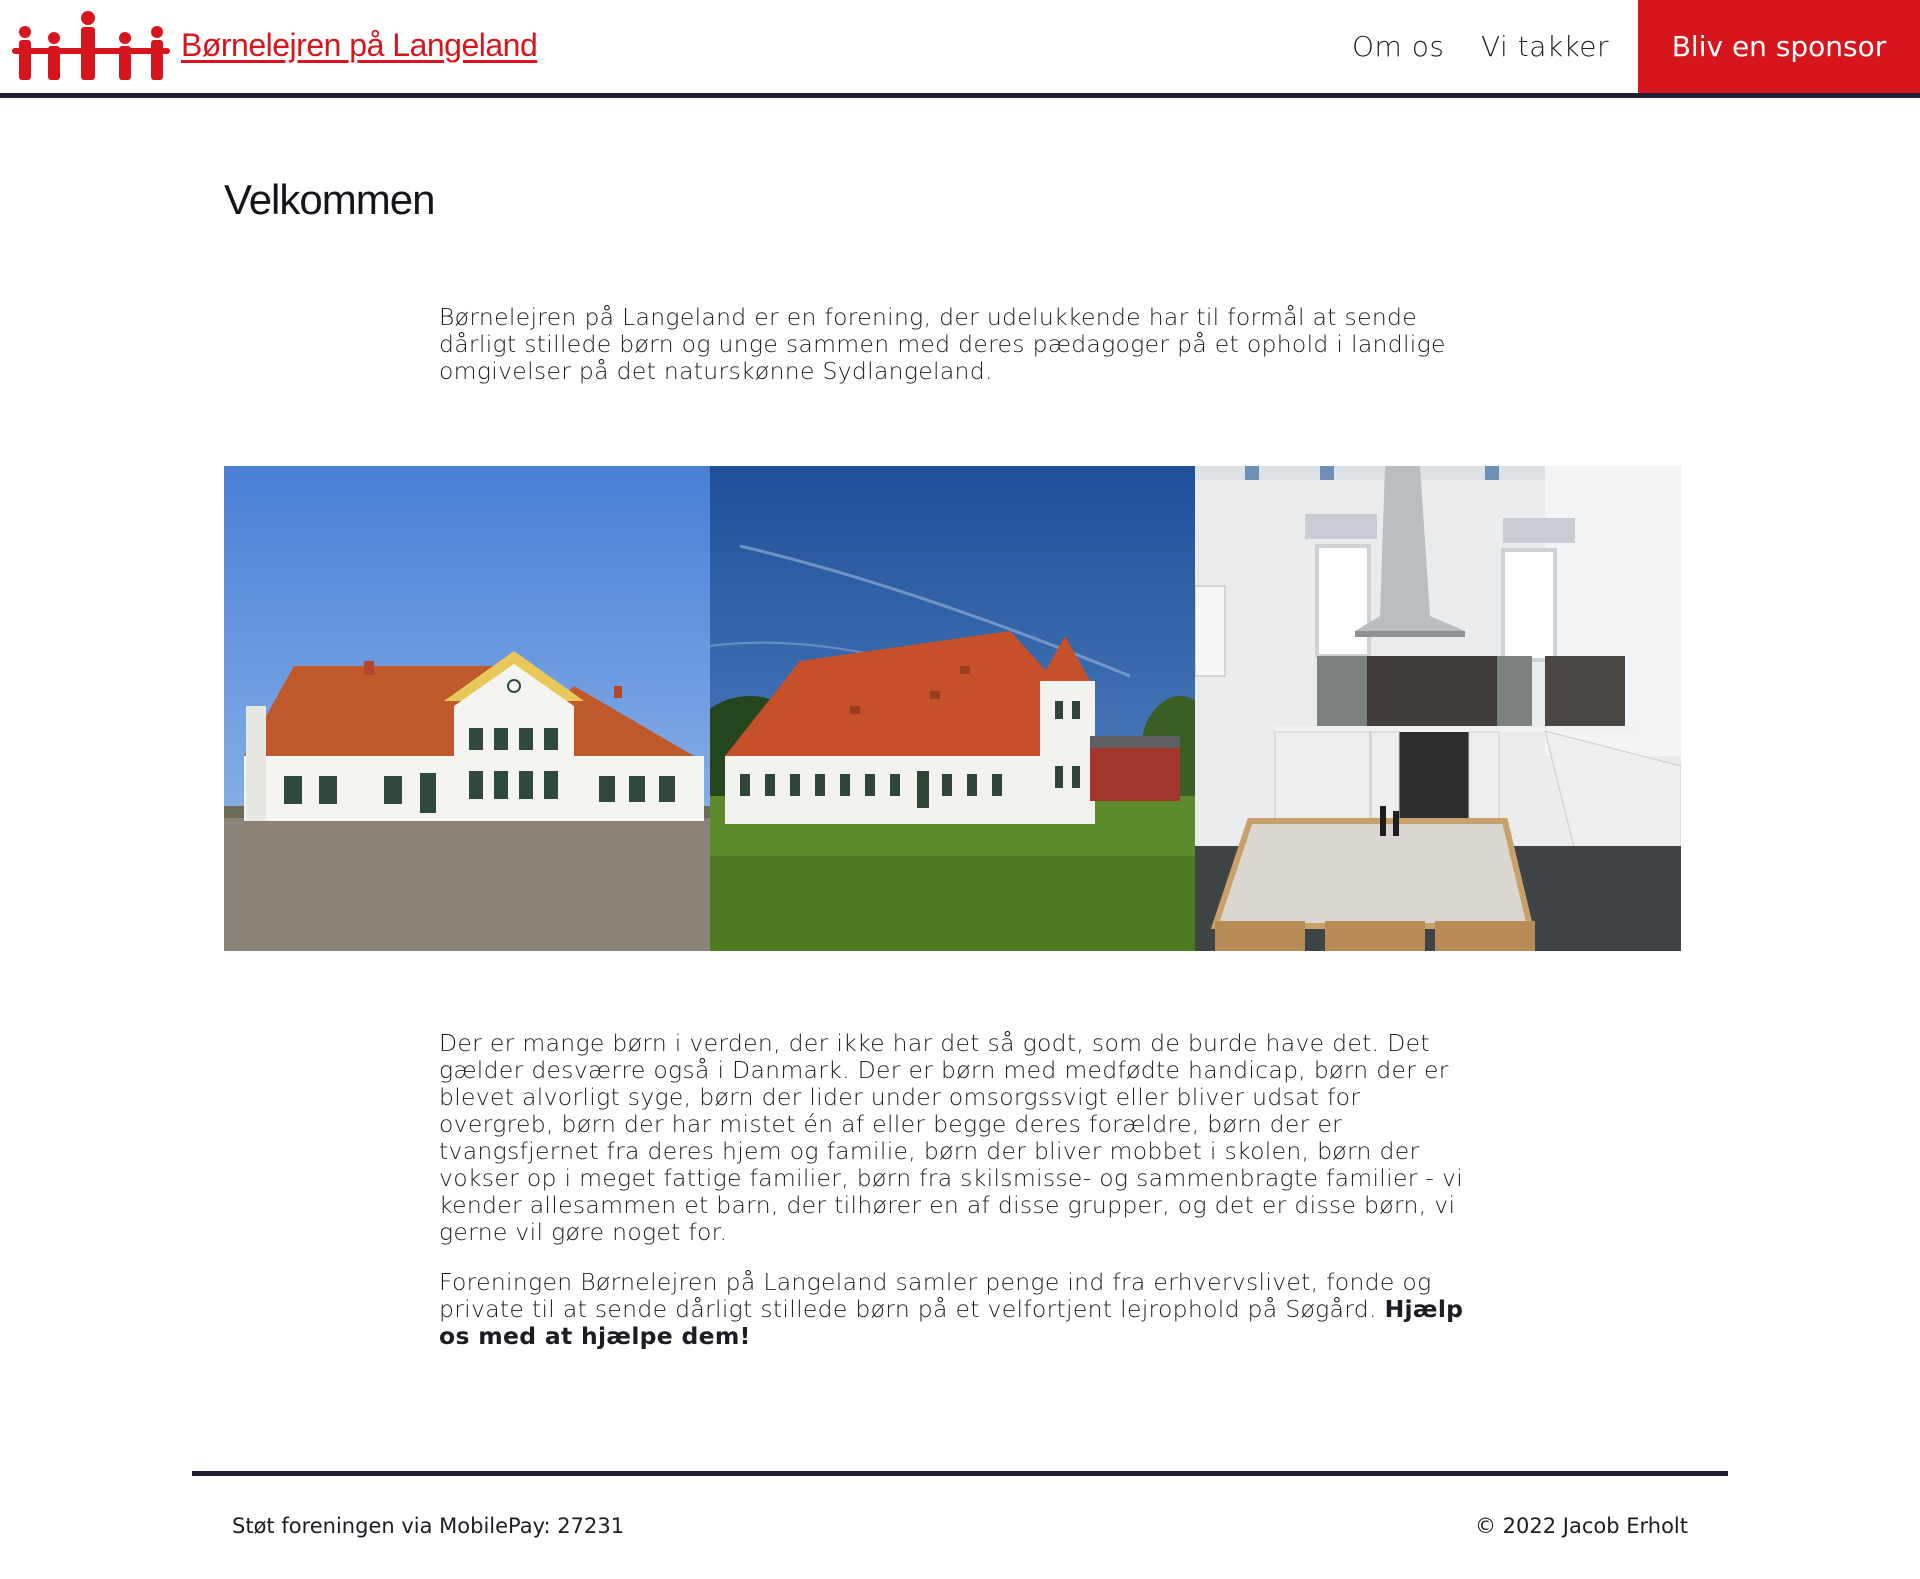 The image size is (1920, 1579). What do you see at coordinates (91, 46) in the screenshot?
I see `children-logo-icon` at bounding box center [91, 46].